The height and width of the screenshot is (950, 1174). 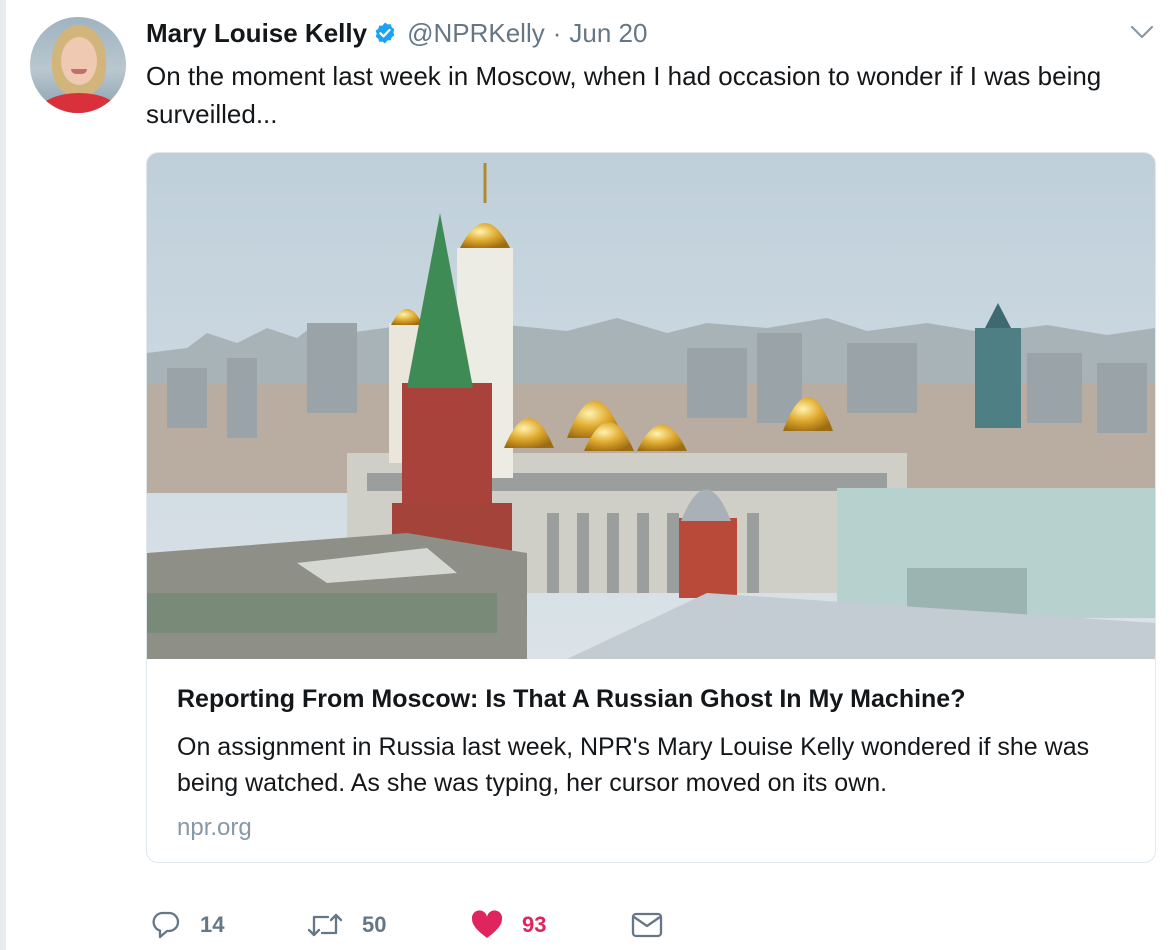 What do you see at coordinates (346, 925) in the screenshot?
I see `retweet-button: 50` at bounding box center [346, 925].